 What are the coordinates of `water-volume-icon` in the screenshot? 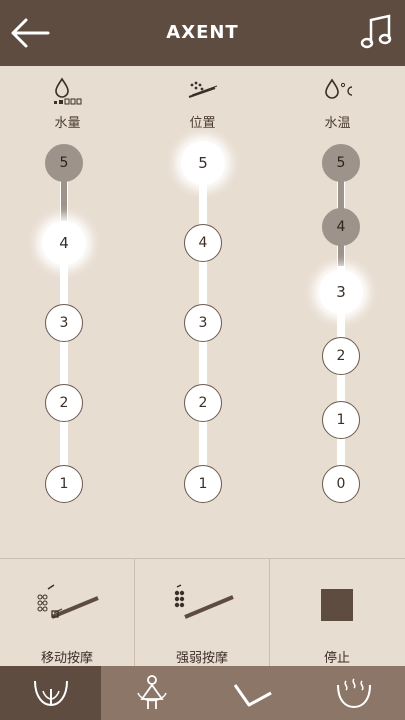 It's located at (67, 91).